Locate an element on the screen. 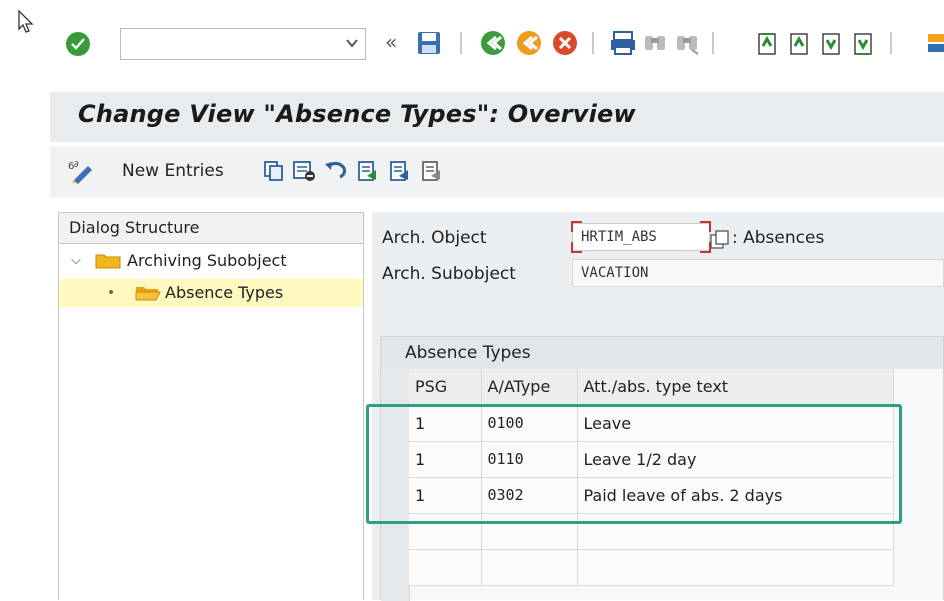  column-header-text: Att./abs. type text is located at coordinates (735, 387).